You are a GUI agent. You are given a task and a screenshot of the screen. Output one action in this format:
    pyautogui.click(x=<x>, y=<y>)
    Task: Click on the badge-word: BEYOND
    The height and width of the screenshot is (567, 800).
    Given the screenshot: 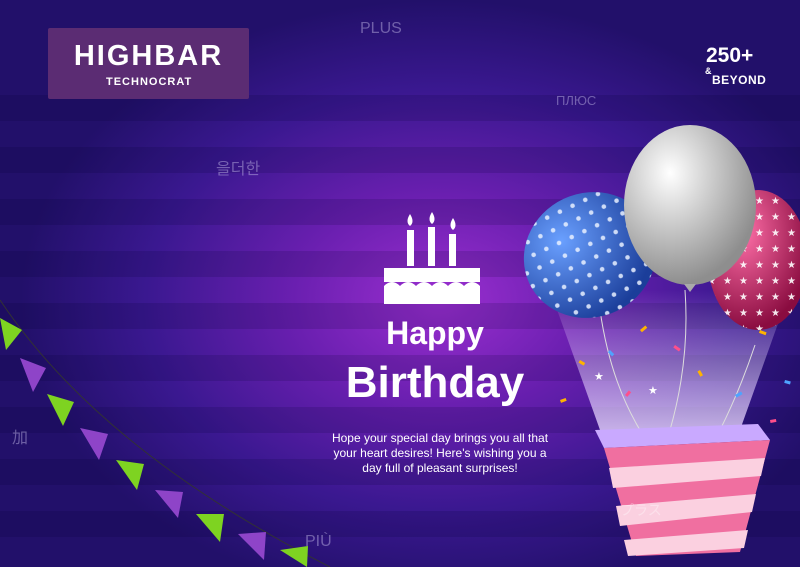 What is the action you would take?
    pyautogui.click(x=739, y=80)
    